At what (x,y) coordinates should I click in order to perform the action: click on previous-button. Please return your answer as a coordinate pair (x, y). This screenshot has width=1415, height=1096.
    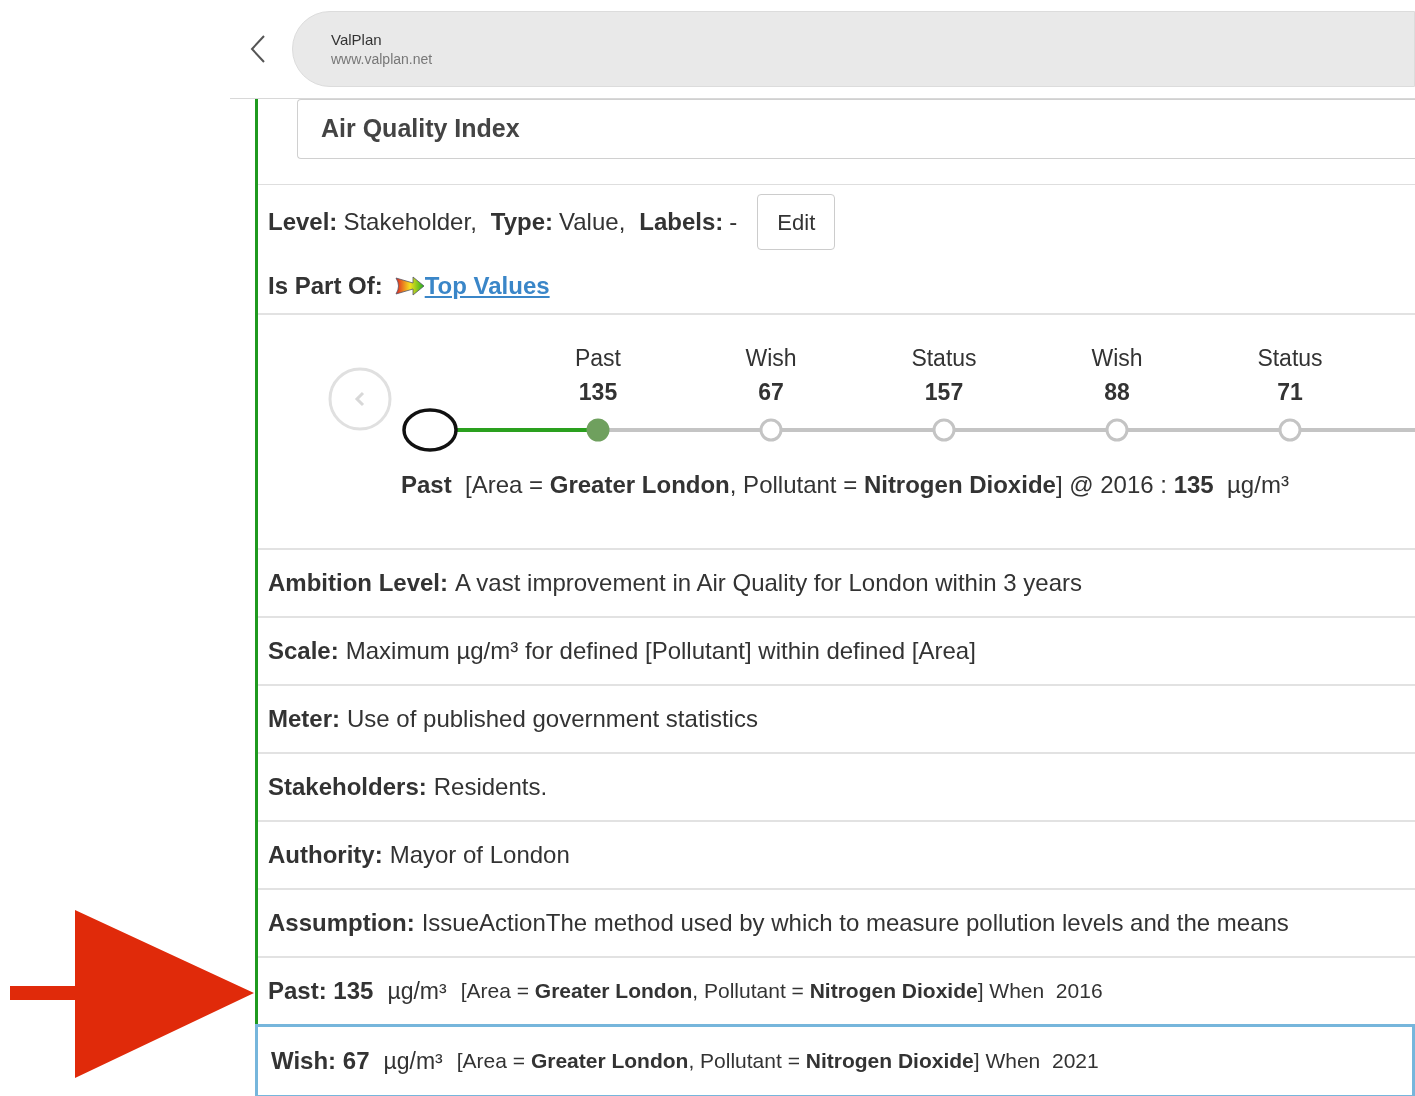
    Looking at the image, I should click on (360, 399).